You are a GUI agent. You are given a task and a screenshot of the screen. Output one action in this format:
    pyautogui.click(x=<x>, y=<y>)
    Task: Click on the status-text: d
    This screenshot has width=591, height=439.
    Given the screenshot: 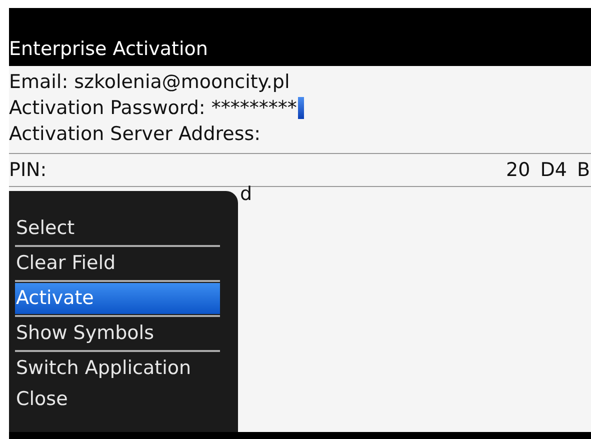 What is the action you would take?
    pyautogui.click(x=246, y=194)
    